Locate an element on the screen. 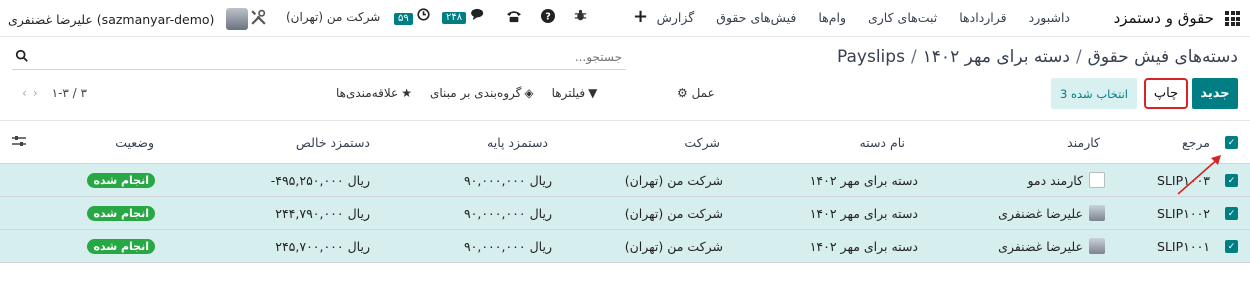 This screenshot has width=1250, height=281. activity-icon: ۵۹ is located at coordinates (412, 16).